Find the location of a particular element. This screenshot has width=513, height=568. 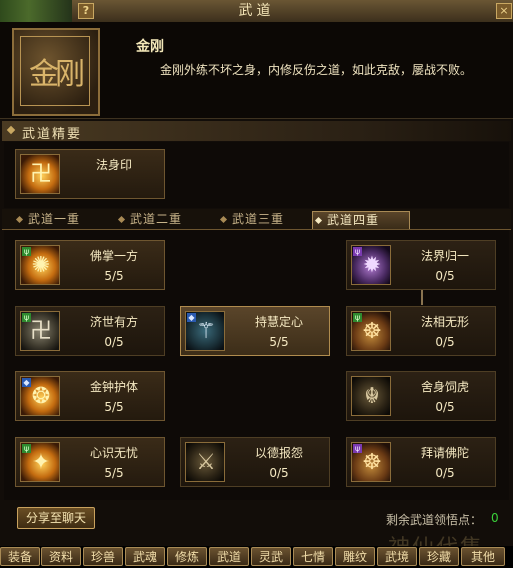

menu-pets: 珍兽 is located at coordinates (103, 556).